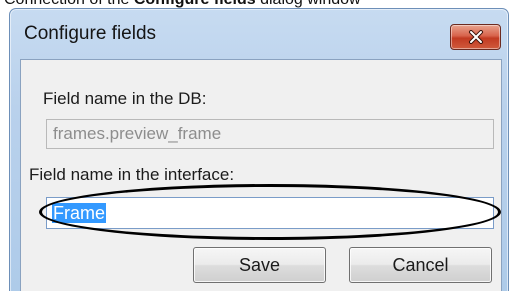 The height and width of the screenshot is (291, 523). I want to click on dialog-title: Configure fields, so click(90, 33).